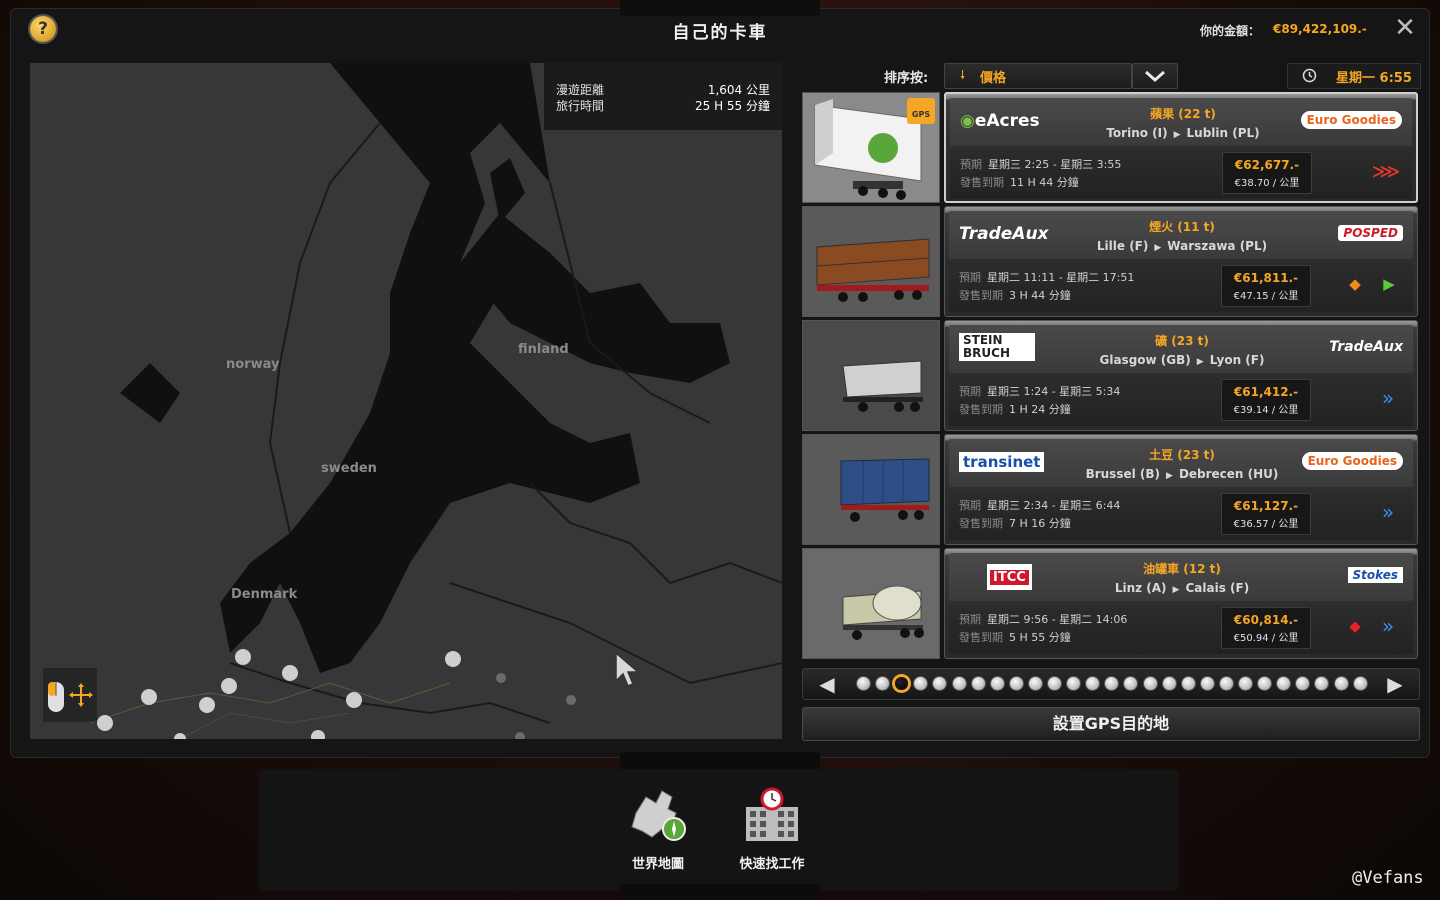 The image size is (1440, 900). I want to click on map-pan-control, so click(70, 695).